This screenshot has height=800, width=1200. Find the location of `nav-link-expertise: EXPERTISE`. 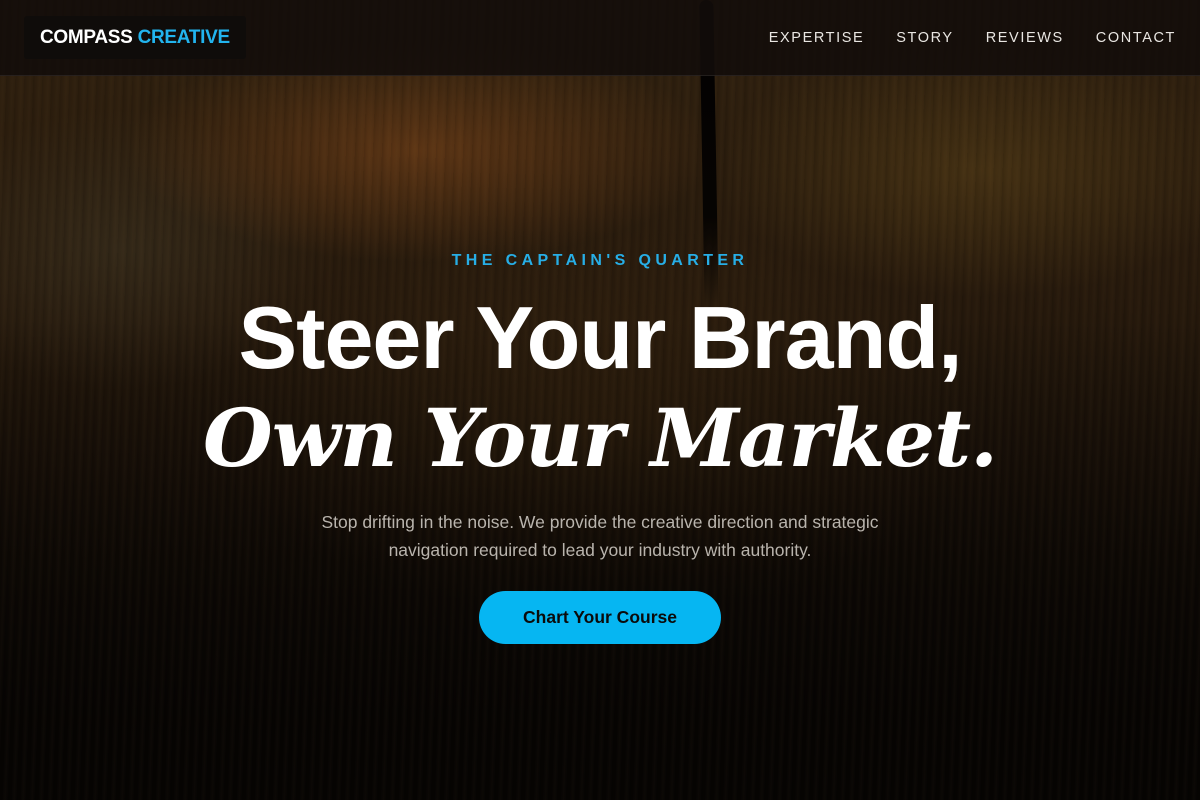

nav-link-expertise: EXPERTISE is located at coordinates (817, 38).